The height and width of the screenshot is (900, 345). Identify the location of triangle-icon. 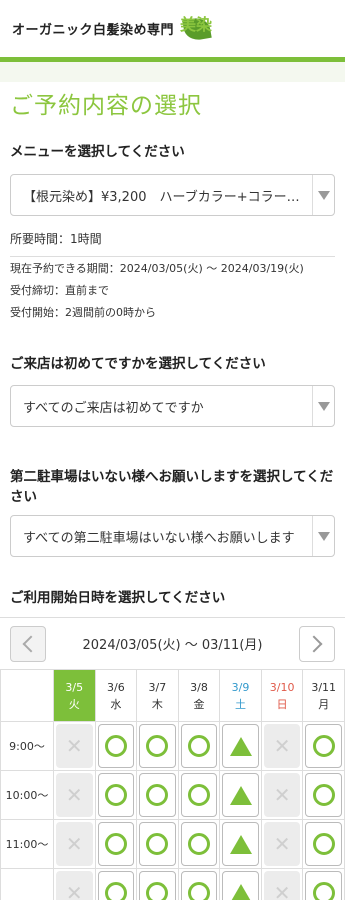
(240, 891).